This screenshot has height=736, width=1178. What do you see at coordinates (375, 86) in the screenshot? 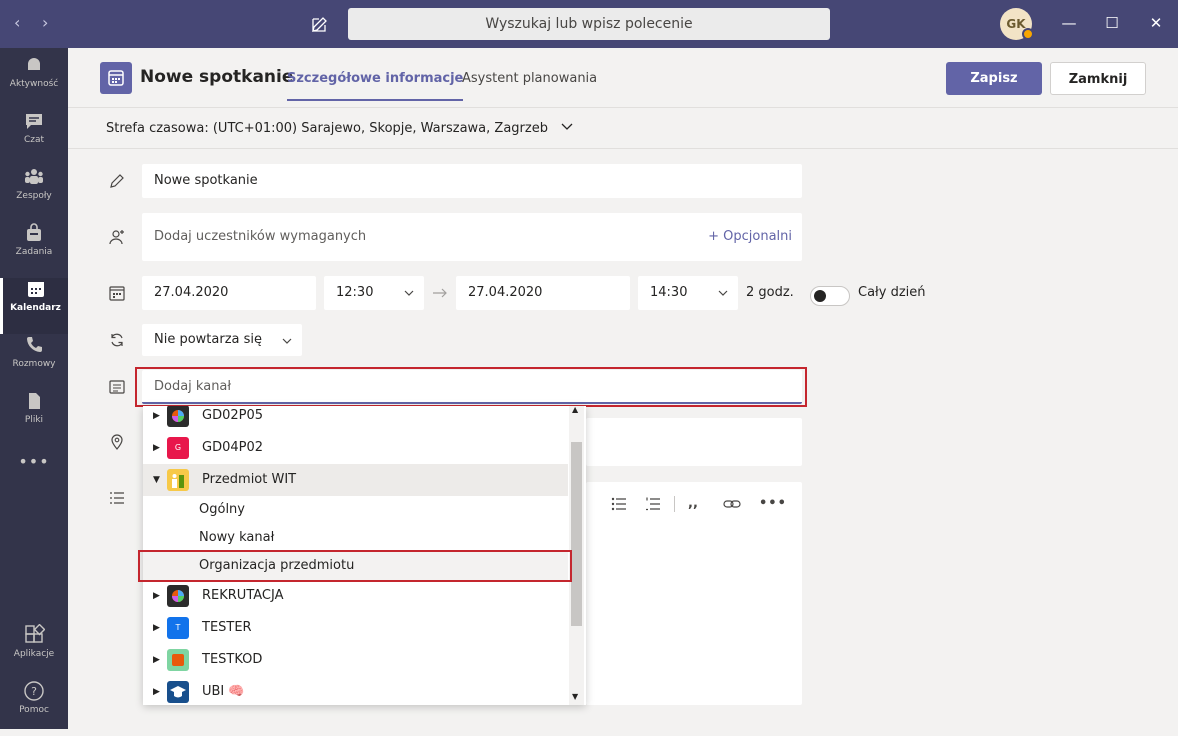
I see `tab-details: Szczegółowe informacje` at bounding box center [375, 86].